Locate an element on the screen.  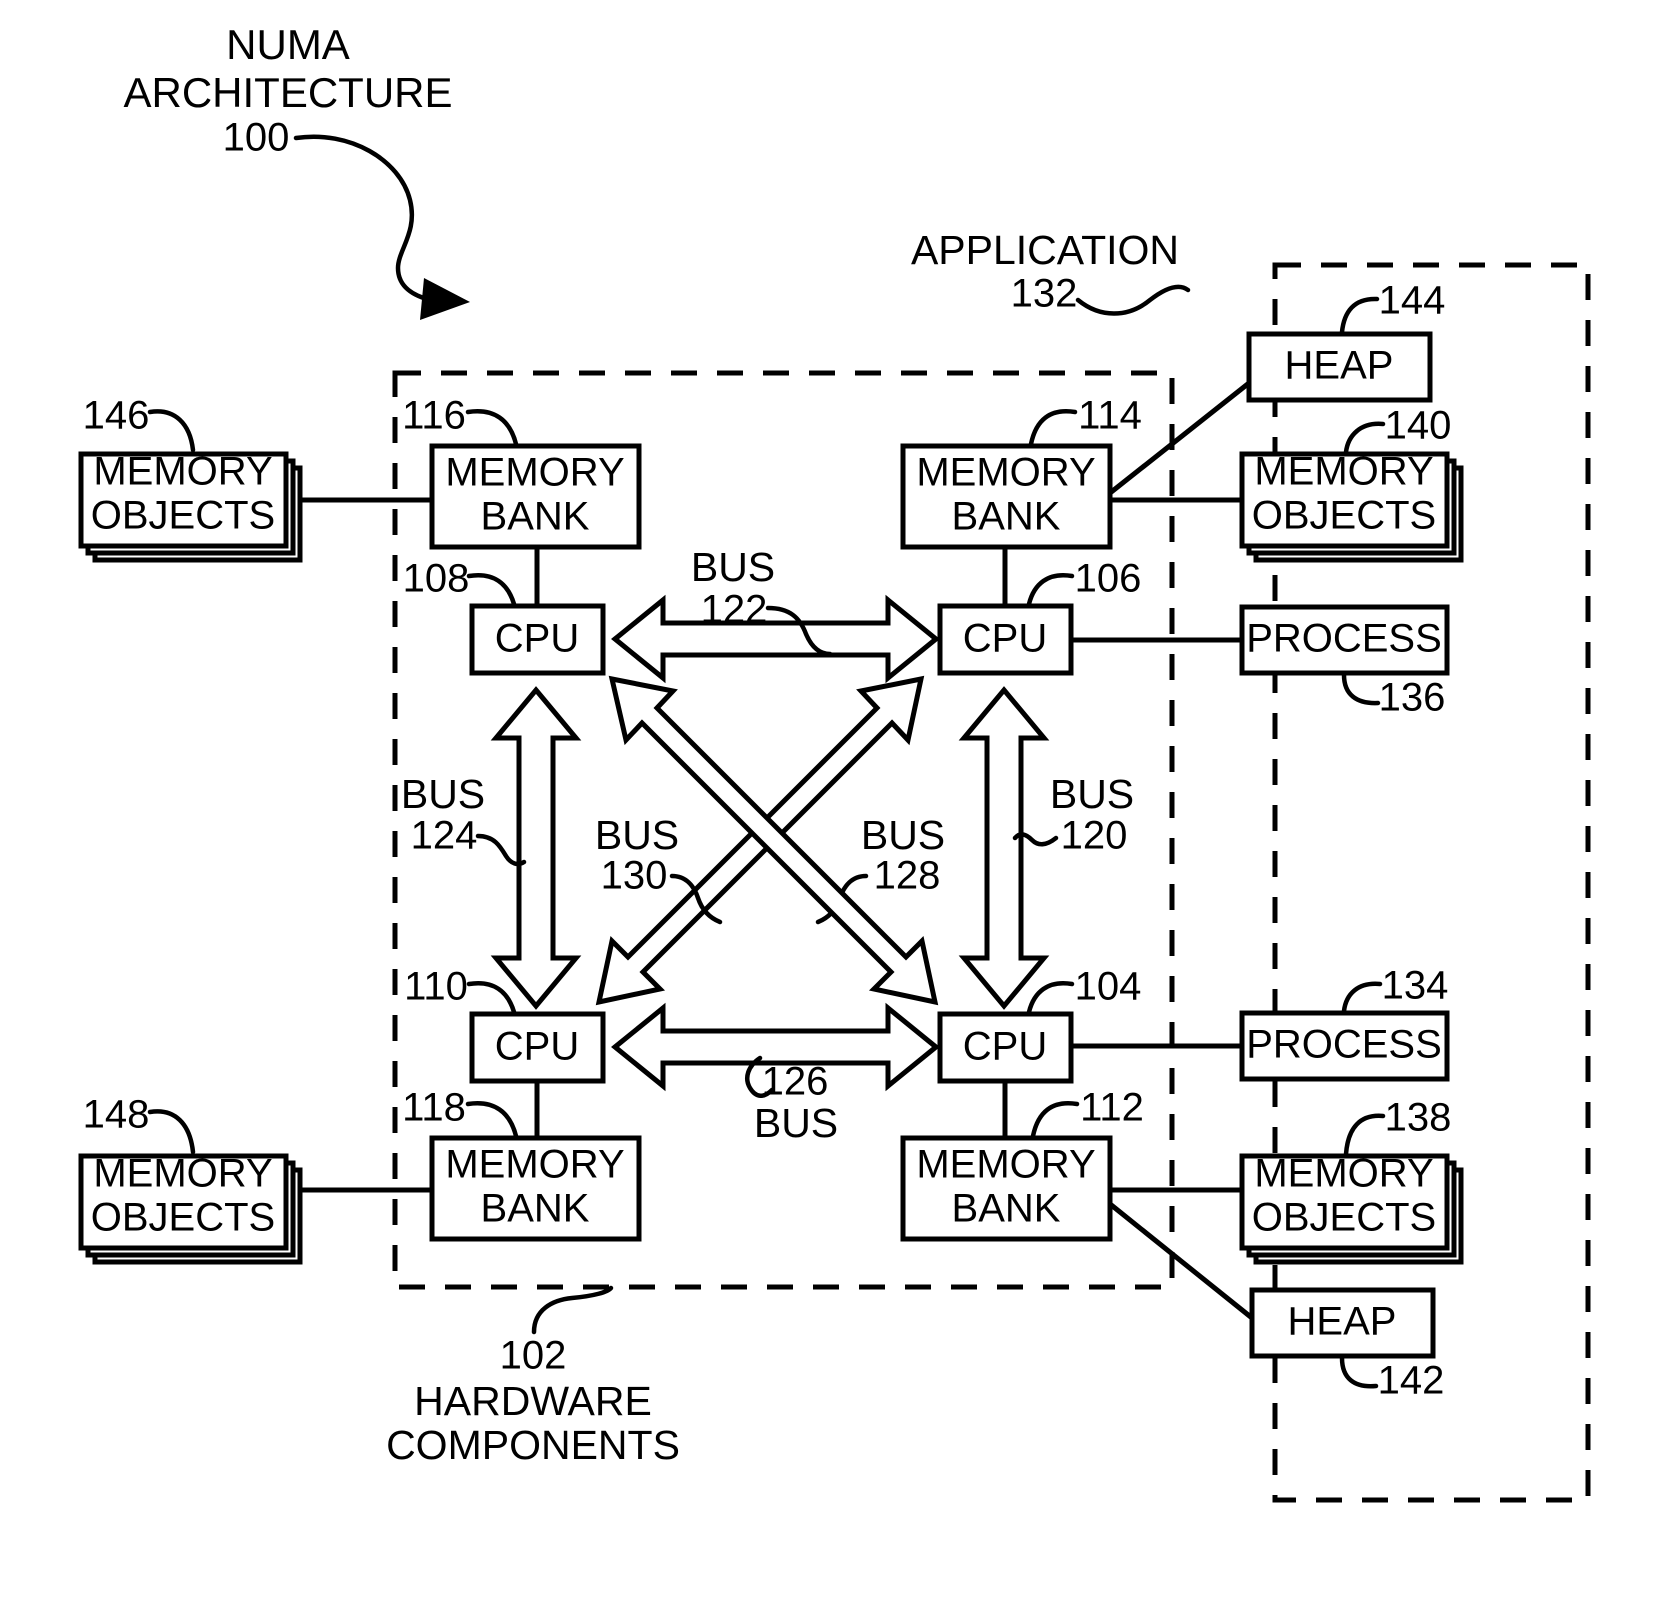
figure-title-line-2: ARCHITECTURE is located at coordinates (287, 92).